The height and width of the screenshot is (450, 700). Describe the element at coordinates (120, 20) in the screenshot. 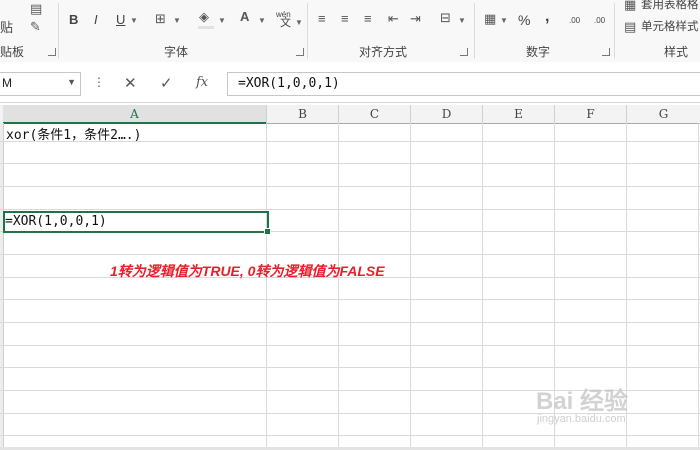

I see `underline-button: U` at that location.